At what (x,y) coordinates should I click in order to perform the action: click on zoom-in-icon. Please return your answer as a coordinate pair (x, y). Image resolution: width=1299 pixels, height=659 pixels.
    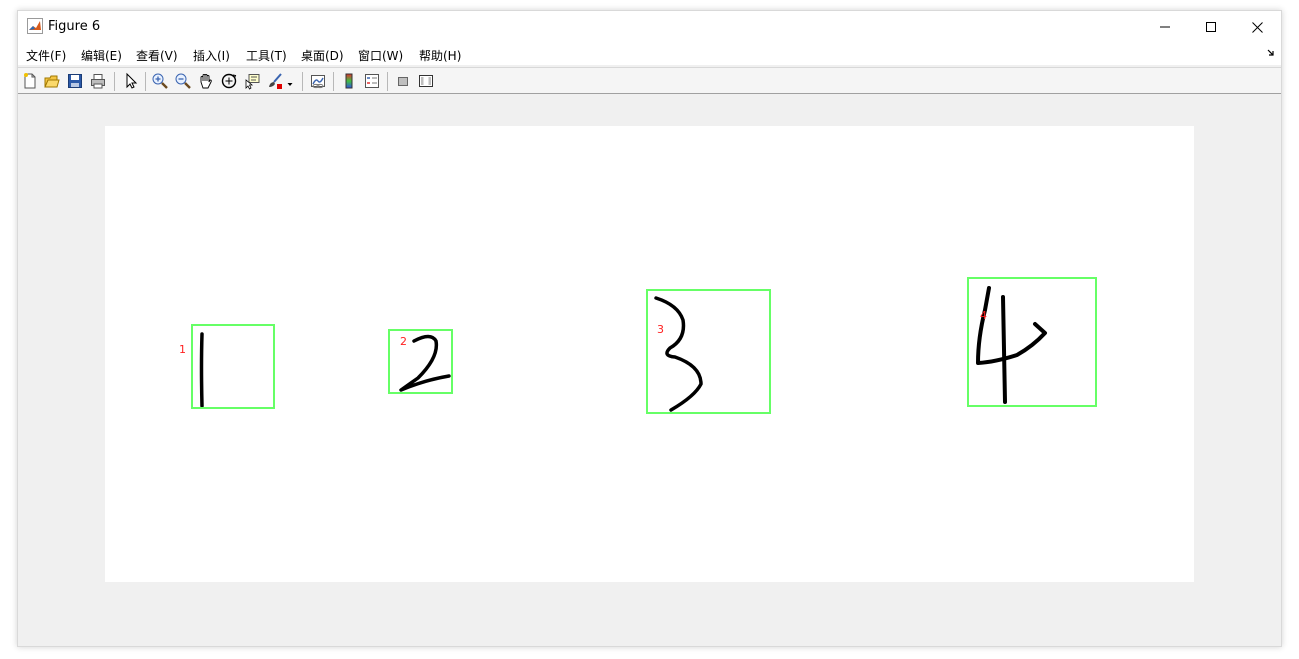
    Looking at the image, I should click on (160, 81).